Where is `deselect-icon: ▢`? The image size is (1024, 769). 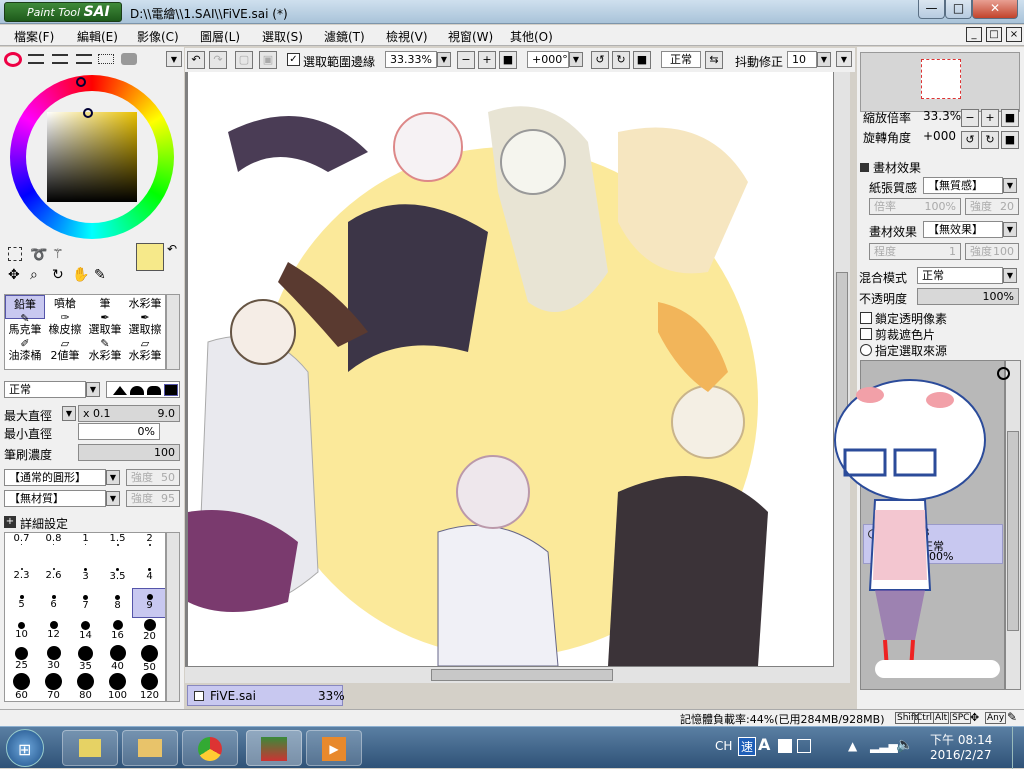 deselect-icon: ▢ is located at coordinates (244, 60).